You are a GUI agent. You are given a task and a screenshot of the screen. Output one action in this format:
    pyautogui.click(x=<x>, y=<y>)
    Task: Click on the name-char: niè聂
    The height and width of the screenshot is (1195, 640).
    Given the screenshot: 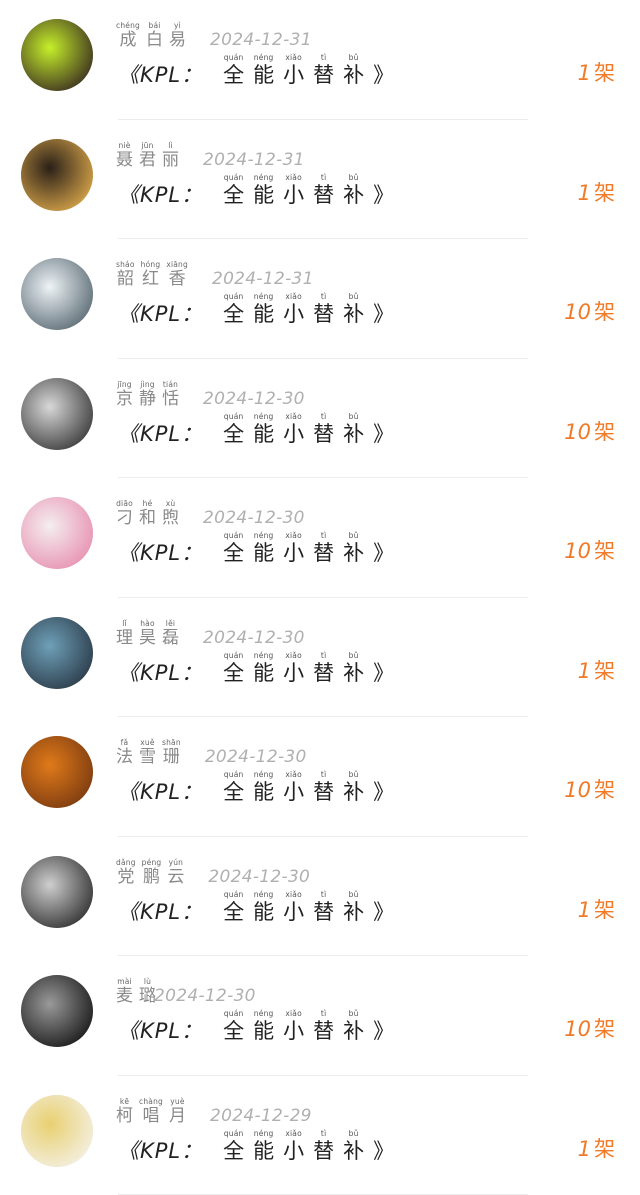 What is the action you would take?
    pyautogui.click(x=124, y=155)
    